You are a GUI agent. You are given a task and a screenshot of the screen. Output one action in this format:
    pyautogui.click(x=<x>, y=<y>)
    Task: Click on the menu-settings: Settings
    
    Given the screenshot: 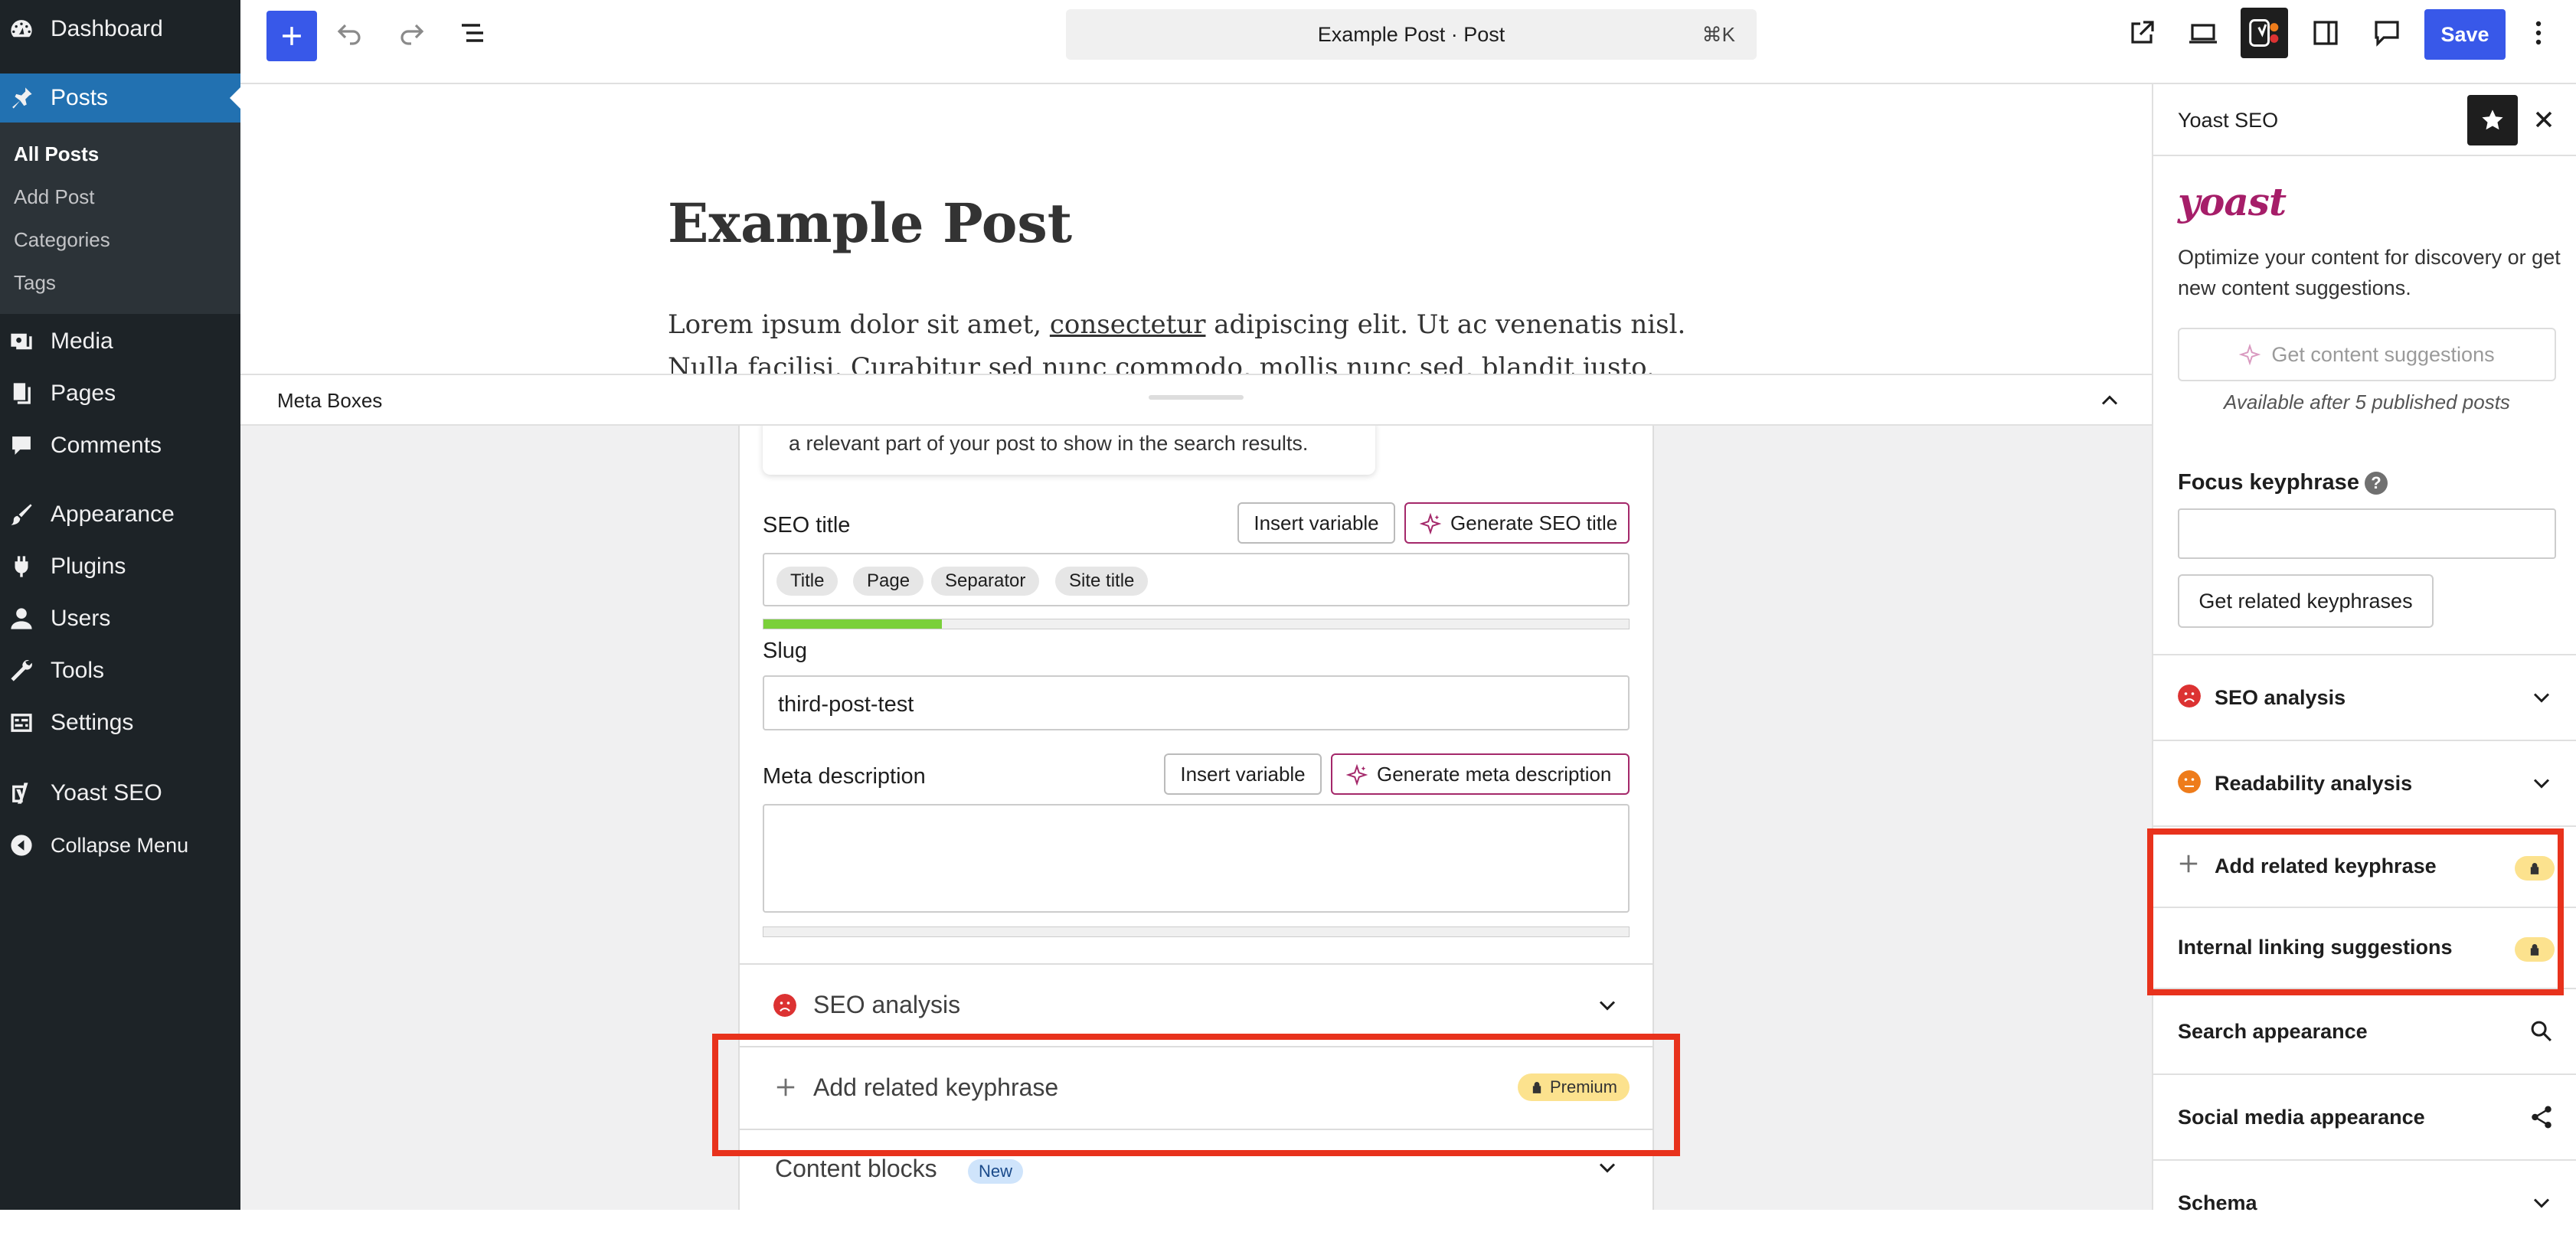 What is the action you would take?
    pyautogui.click(x=120, y=722)
    